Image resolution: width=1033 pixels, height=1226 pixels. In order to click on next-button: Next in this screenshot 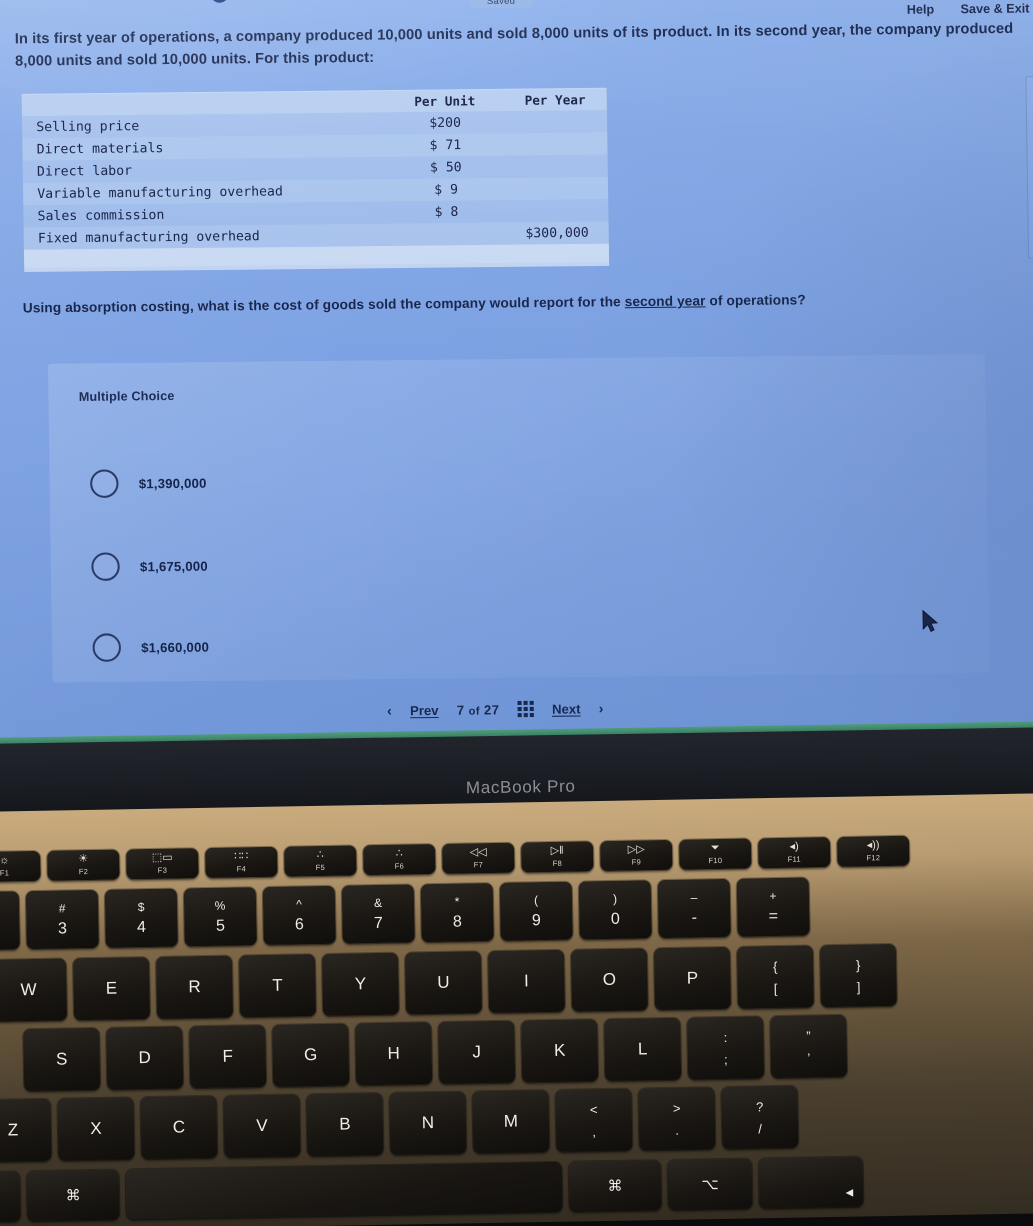, I will do `click(566, 708)`.